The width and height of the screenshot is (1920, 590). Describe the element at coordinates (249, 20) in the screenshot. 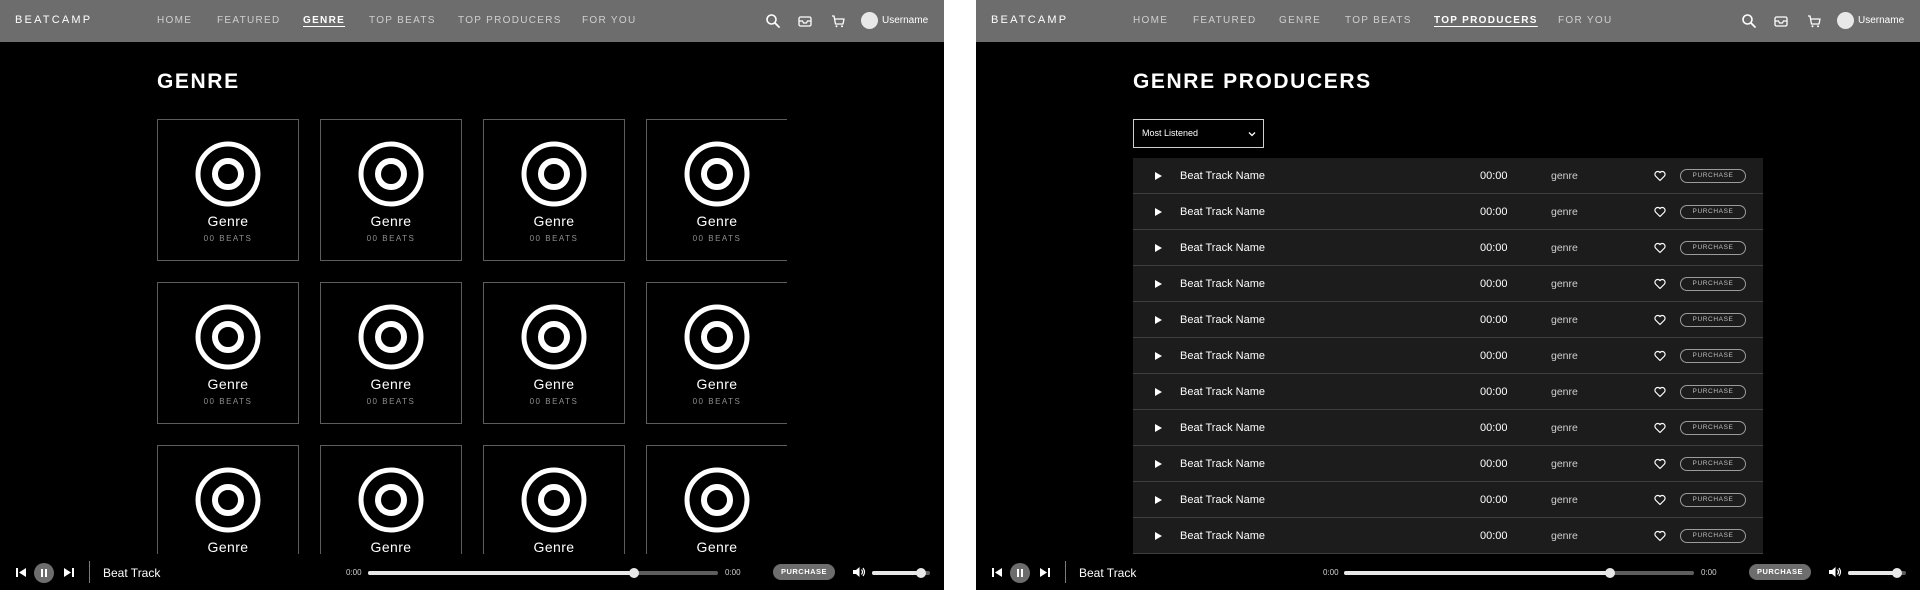

I see `nav-featured: FEATURED` at that location.